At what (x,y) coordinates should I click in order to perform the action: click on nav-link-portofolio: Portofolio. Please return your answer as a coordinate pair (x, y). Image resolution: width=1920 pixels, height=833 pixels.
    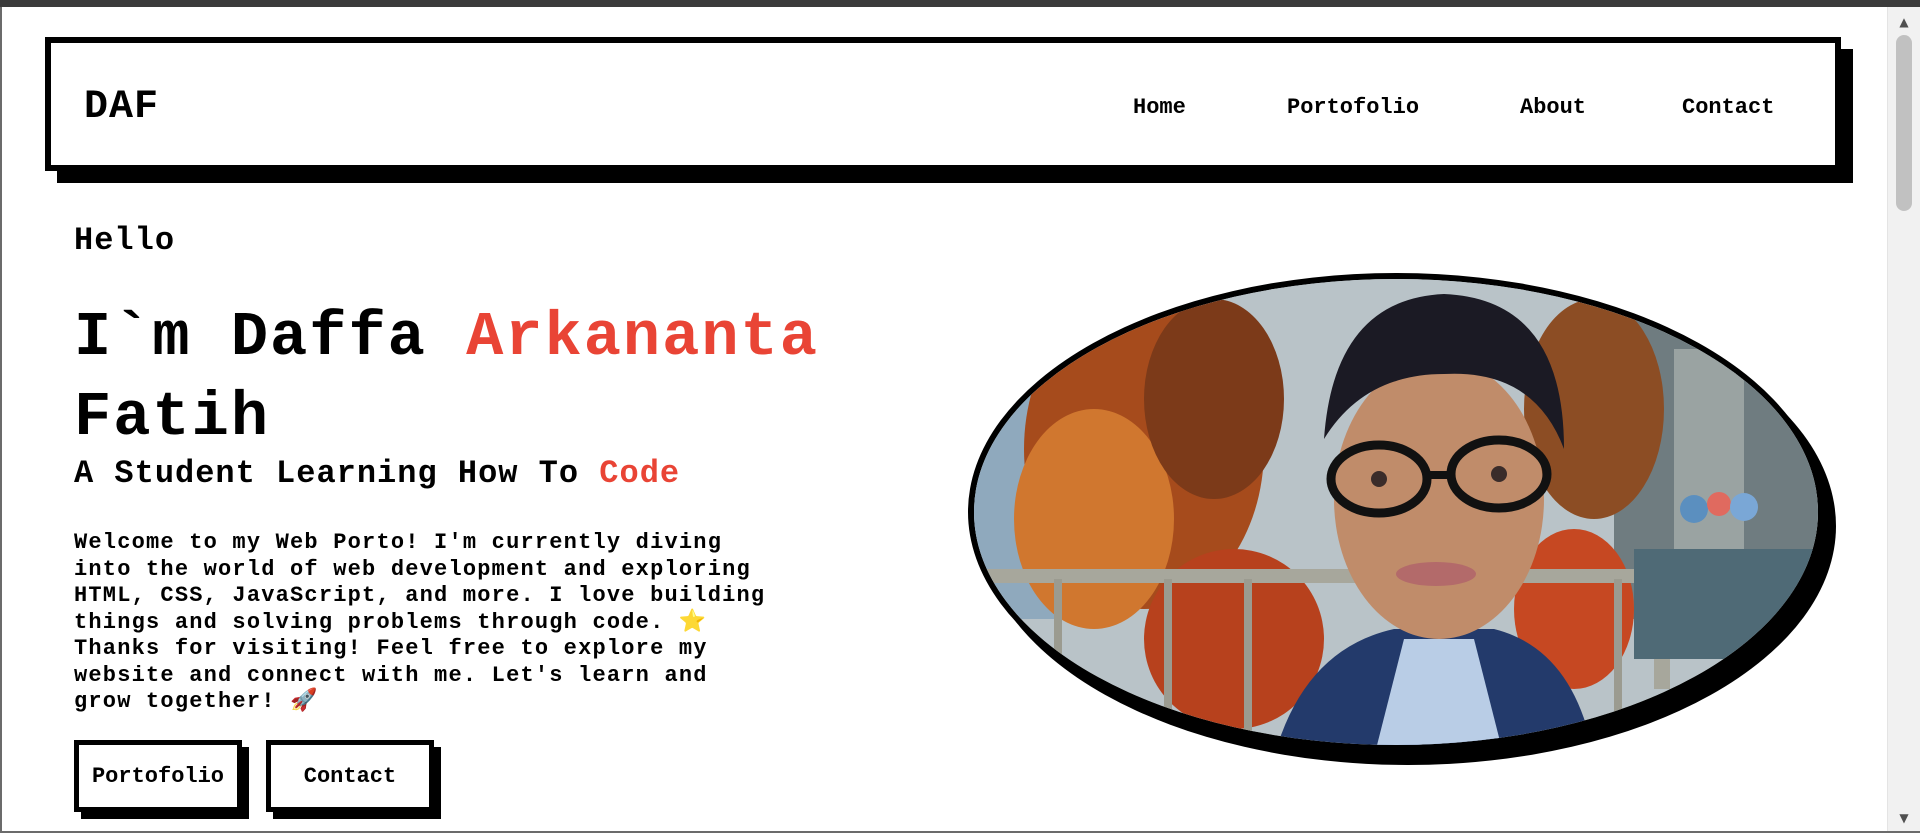
    Looking at the image, I should click on (1353, 107).